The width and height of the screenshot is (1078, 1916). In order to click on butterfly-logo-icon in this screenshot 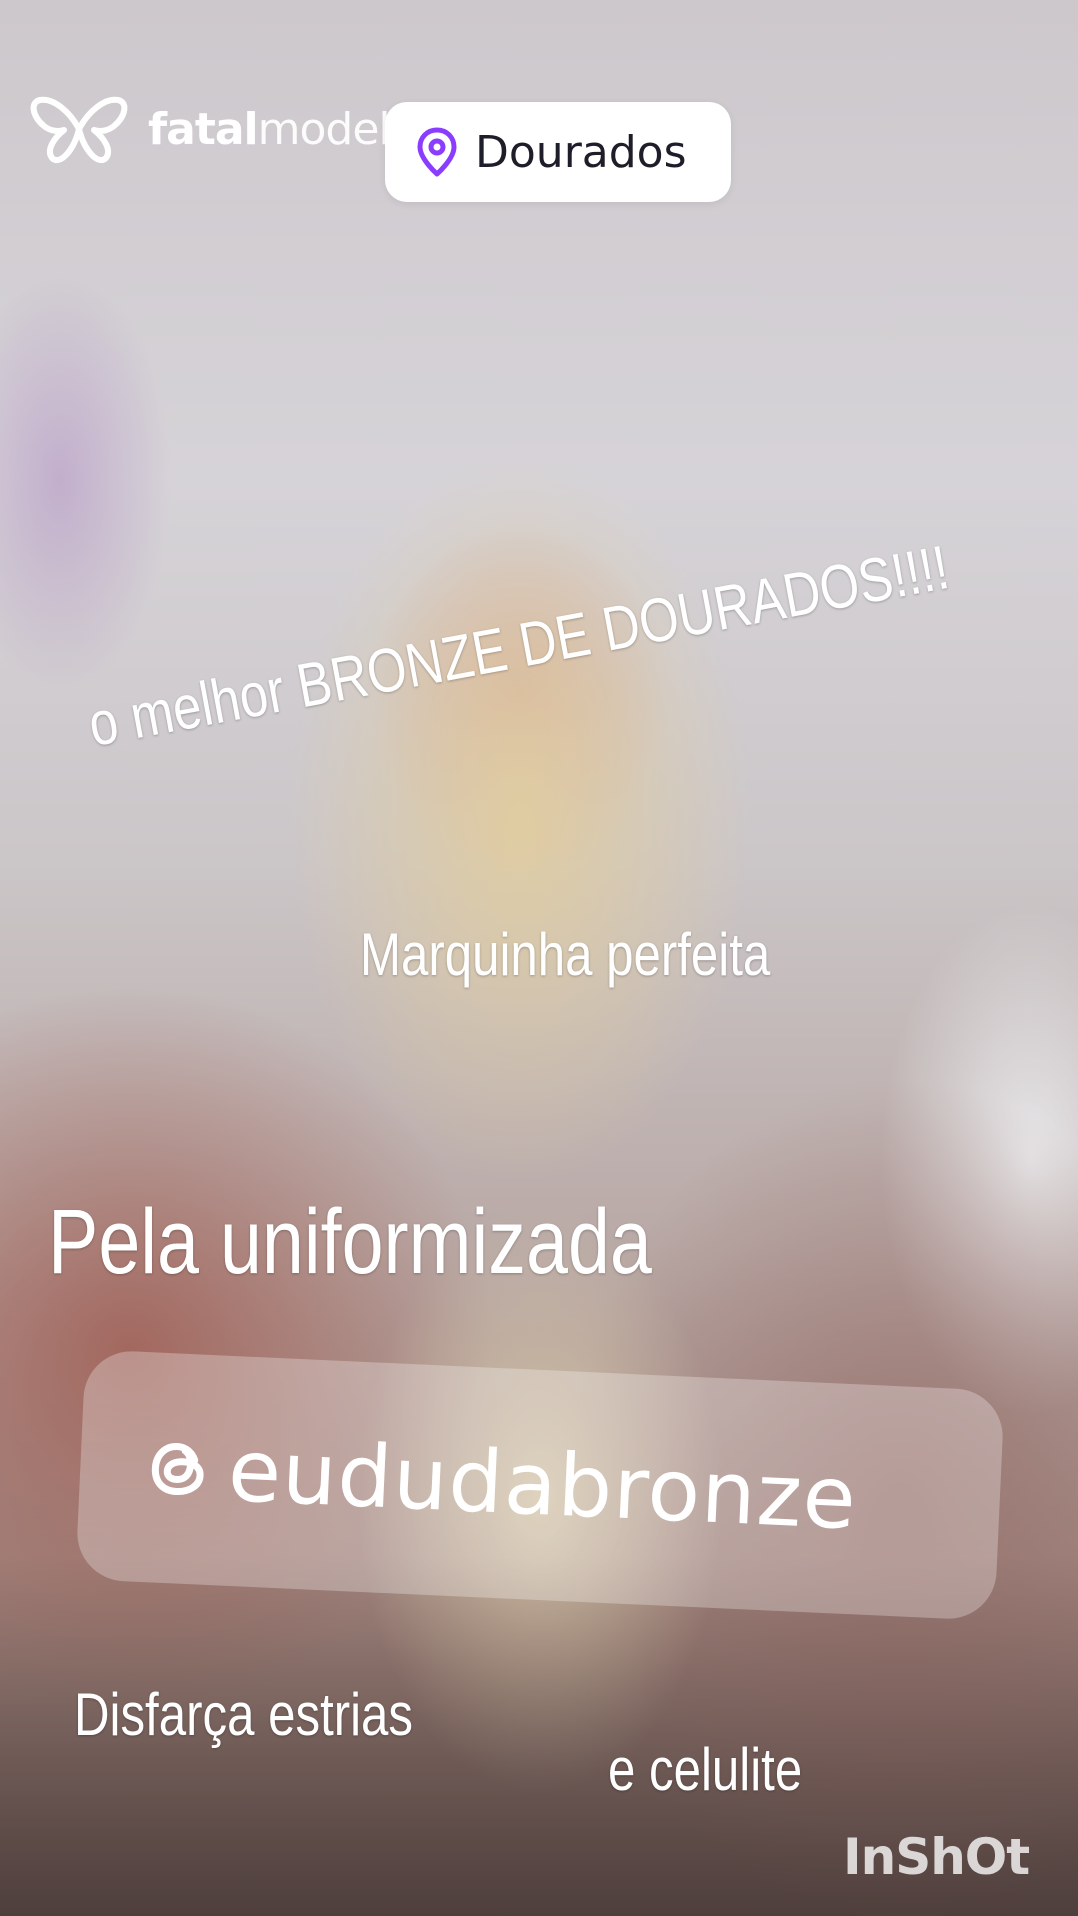, I will do `click(79, 129)`.